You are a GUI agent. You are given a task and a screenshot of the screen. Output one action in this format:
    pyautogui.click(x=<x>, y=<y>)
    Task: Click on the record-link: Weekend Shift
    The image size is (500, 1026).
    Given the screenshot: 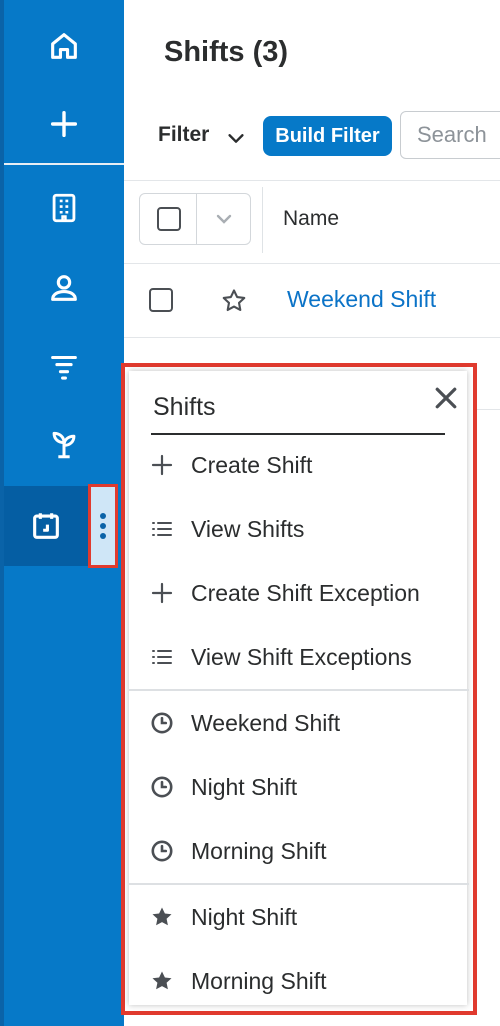 What is the action you would take?
    pyautogui.click(x=361, y=299)
    